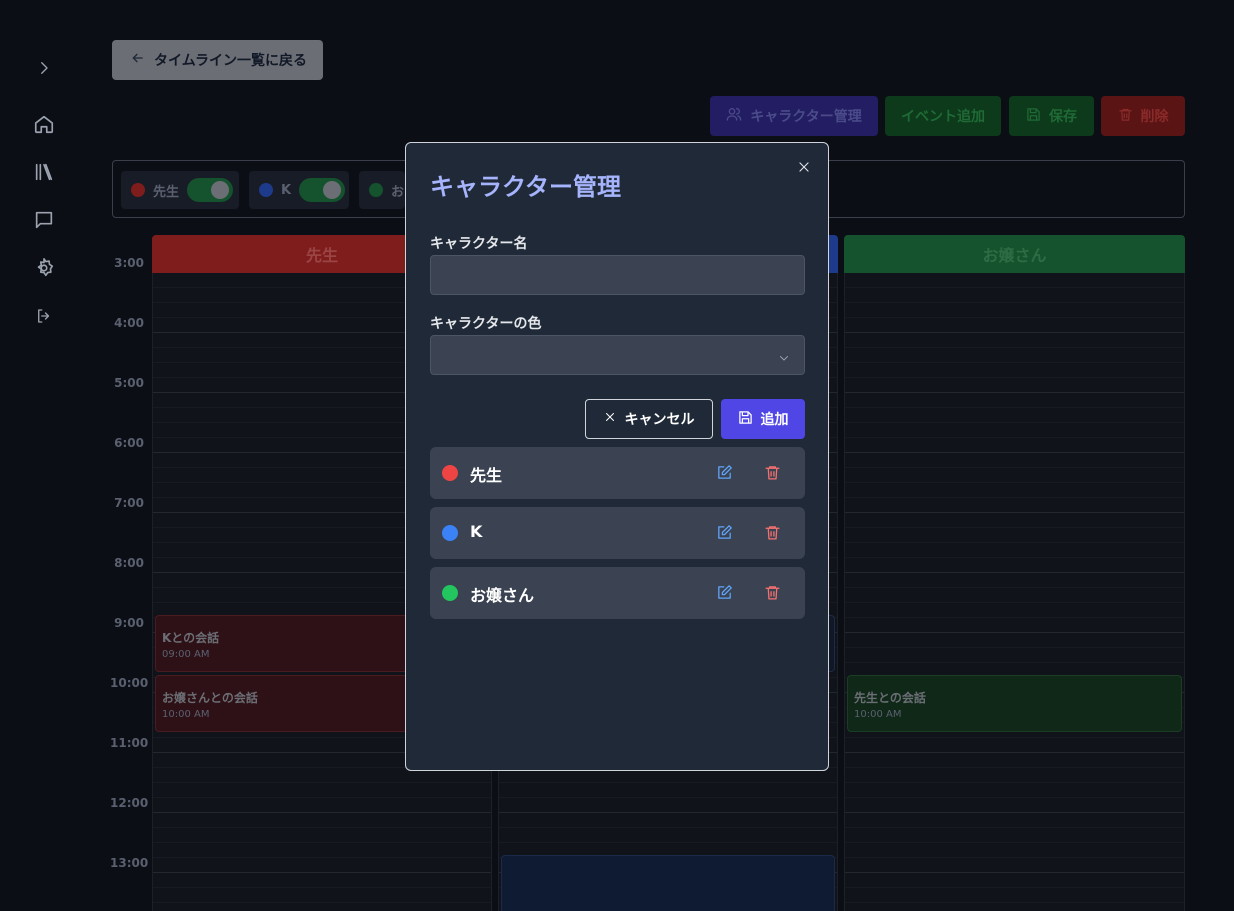 The width and height of the screenshot is (1234, 911). I want to click on add-character-button: 追加, so click(763, 419).